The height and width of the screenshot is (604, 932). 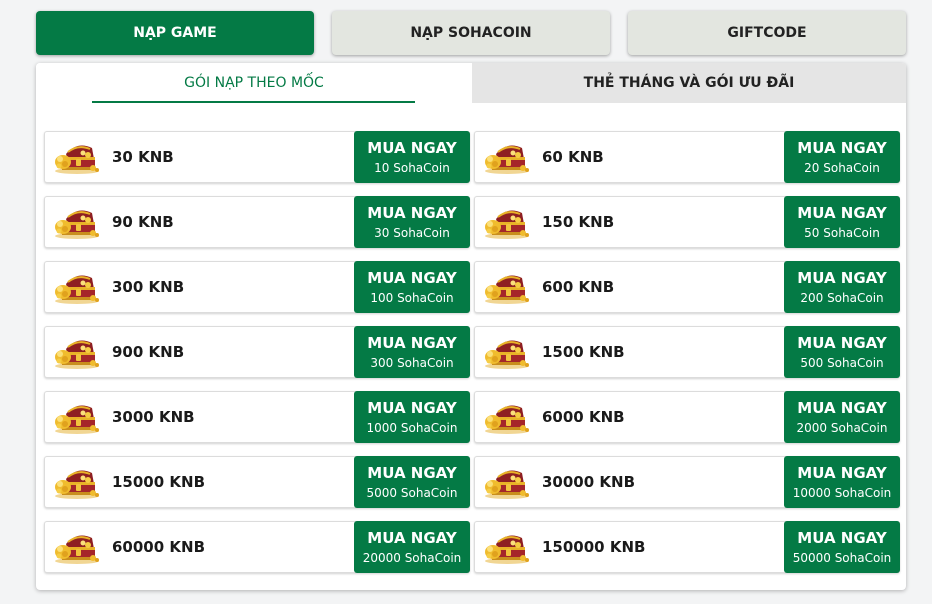 What do you see at coordinates (842, 427) in the screenshot?
I see `package-price: 2000 SohaCoin` at bounding box center [842, 427].